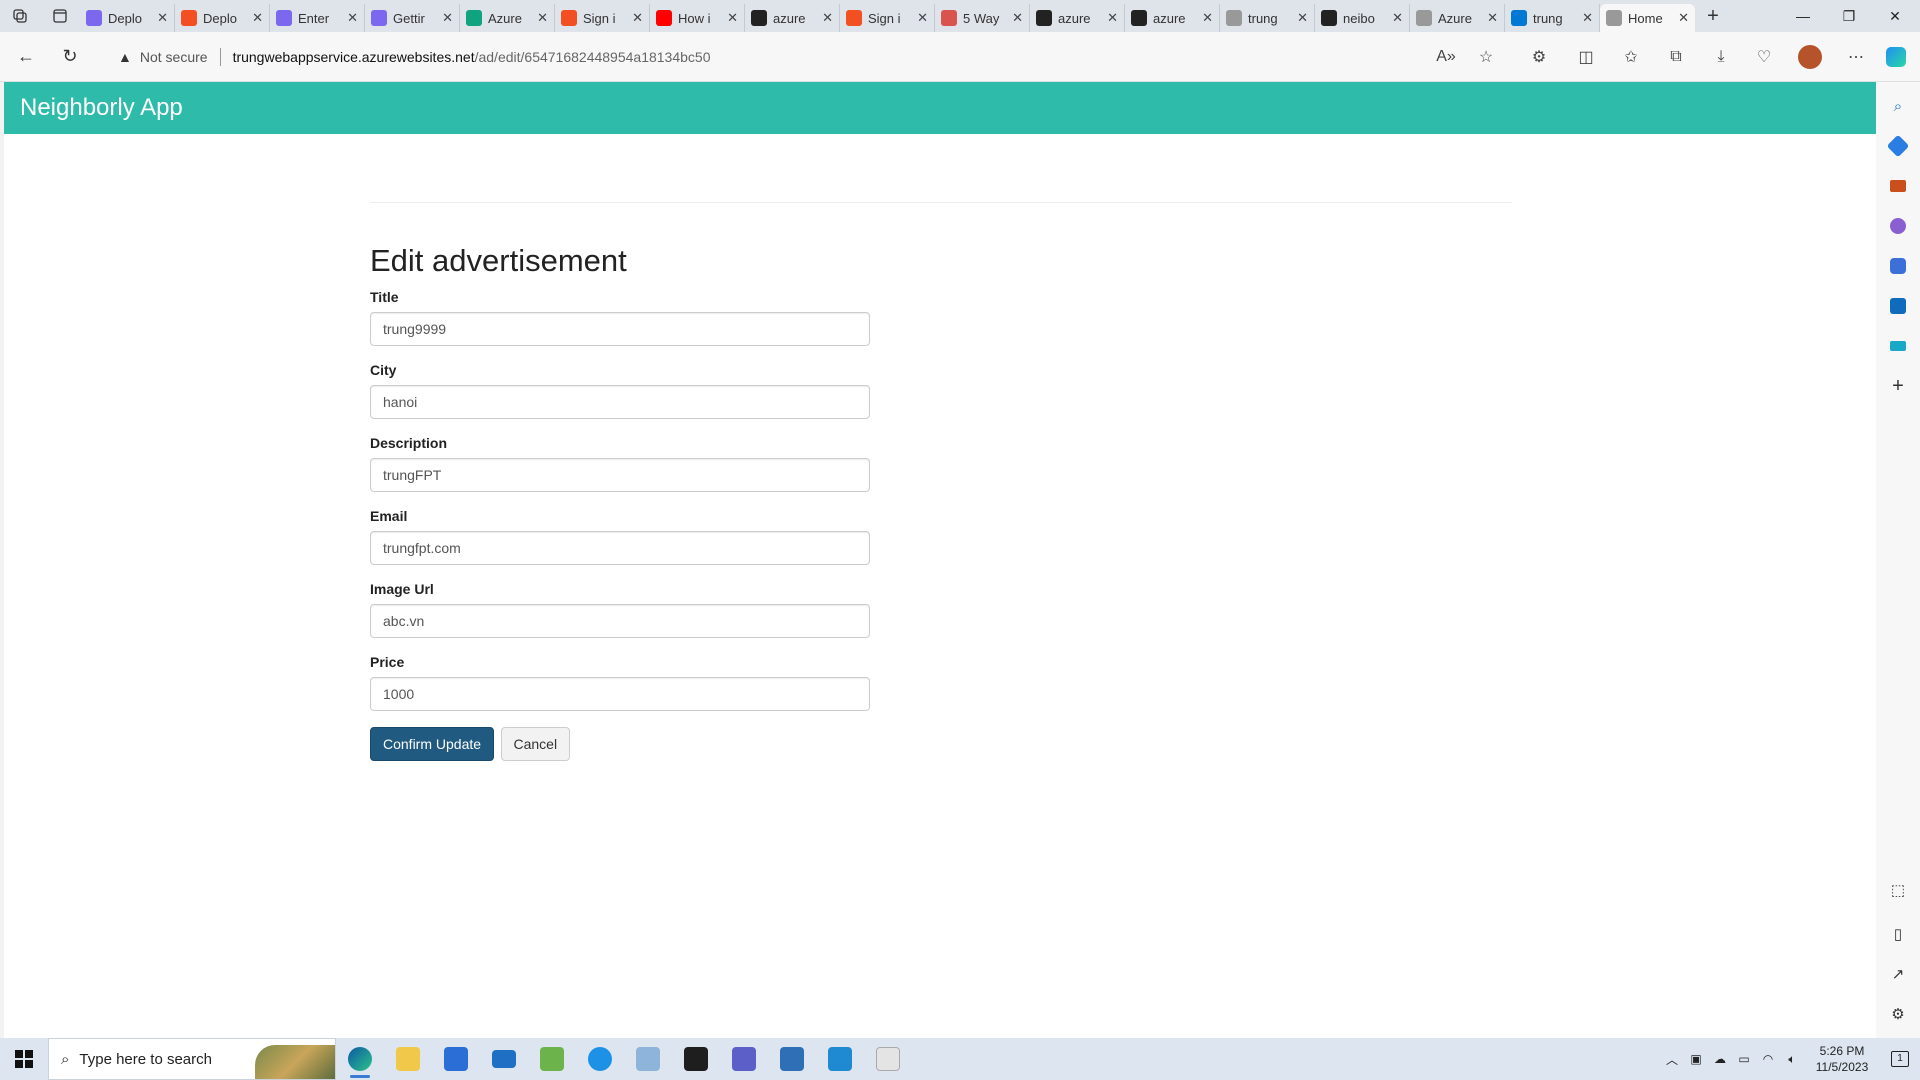 The height and width of the screenshot is (1080, 1920). I want to click on back-icon: ←, so click(26, 57).